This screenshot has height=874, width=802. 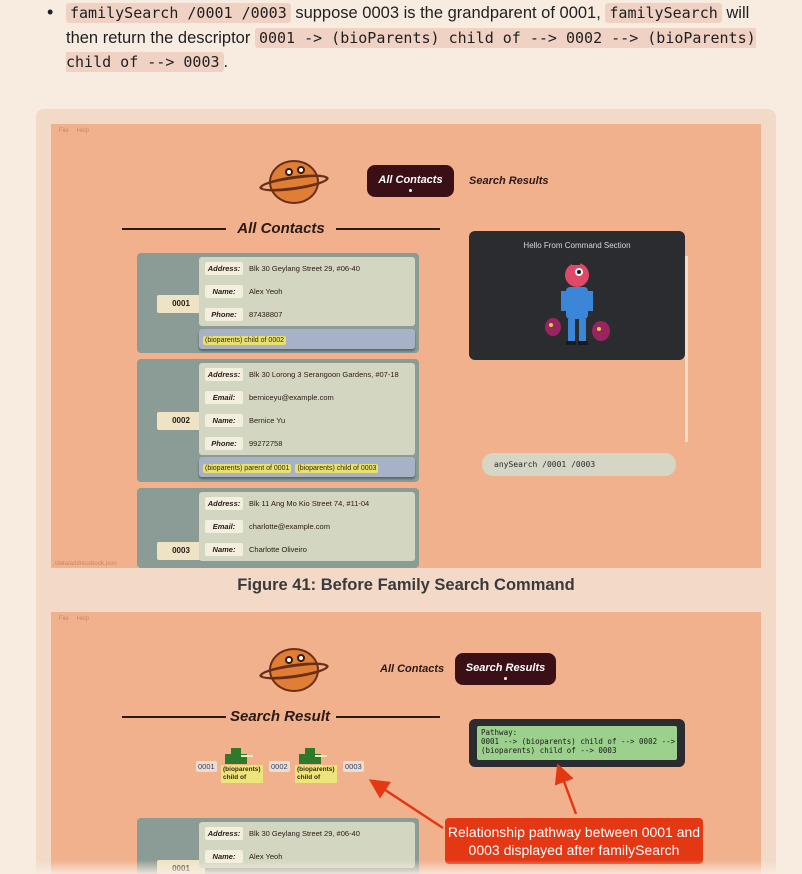 I want to click on tab-all-contacts: All Contacts, so click(x=410, y=181).